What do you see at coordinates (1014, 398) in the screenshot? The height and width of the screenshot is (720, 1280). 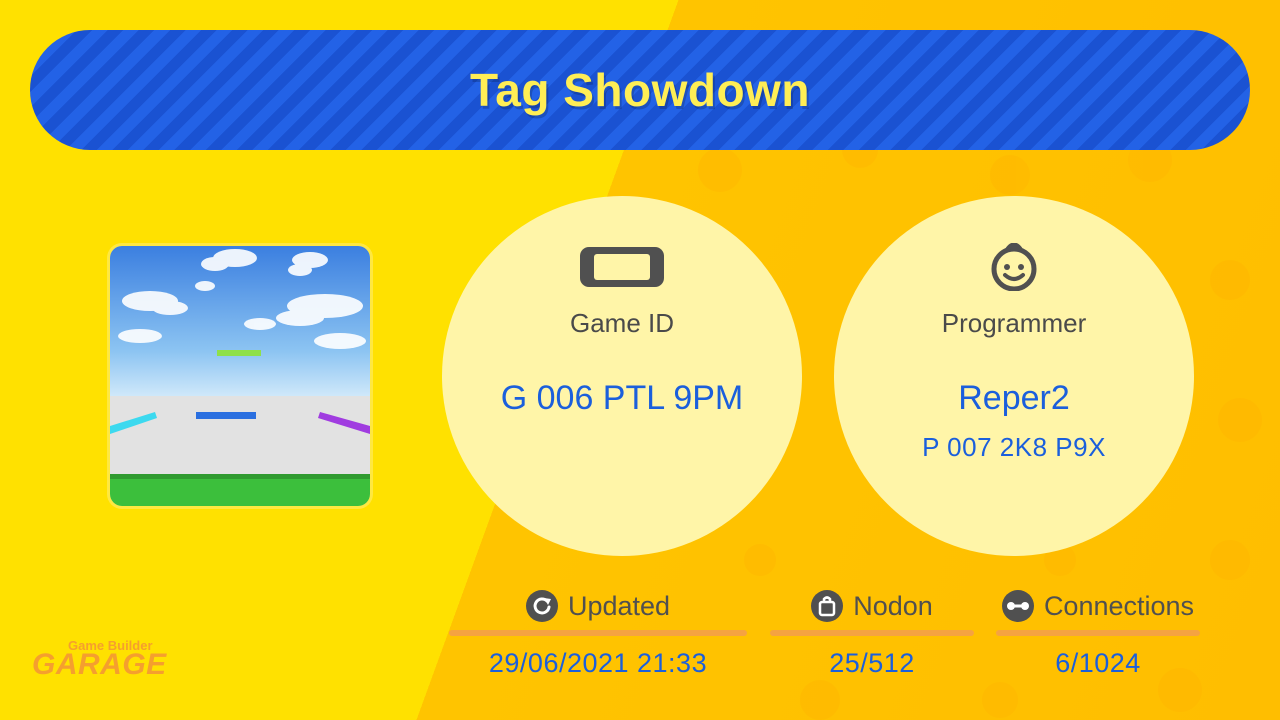 I see `programmer-name: Reper2` at bounding box center [1014, 398].